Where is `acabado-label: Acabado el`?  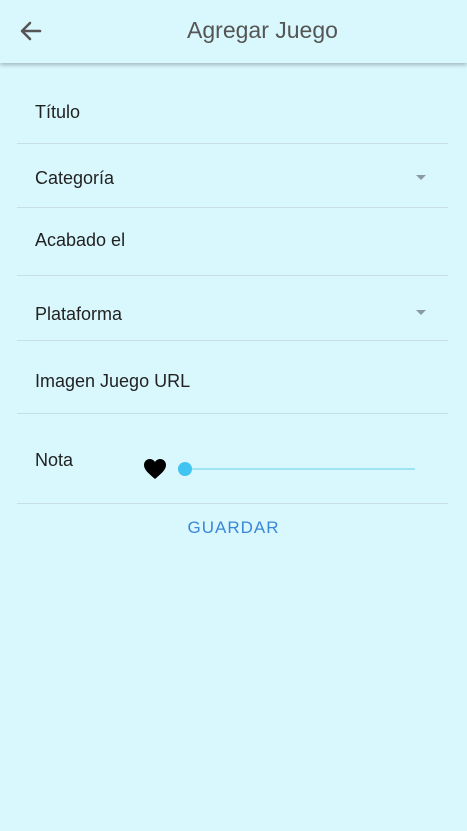 acabado-label: Acabado el is located at coordinates (80, 240).